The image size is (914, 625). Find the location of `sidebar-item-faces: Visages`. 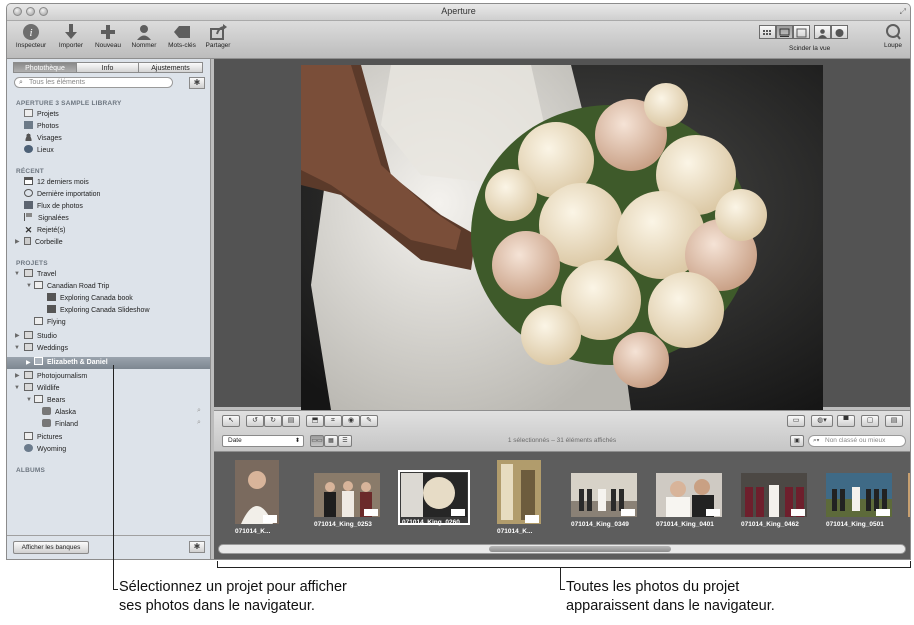

sidebar-item-faces: Visages is located at coordinates (43, 138).